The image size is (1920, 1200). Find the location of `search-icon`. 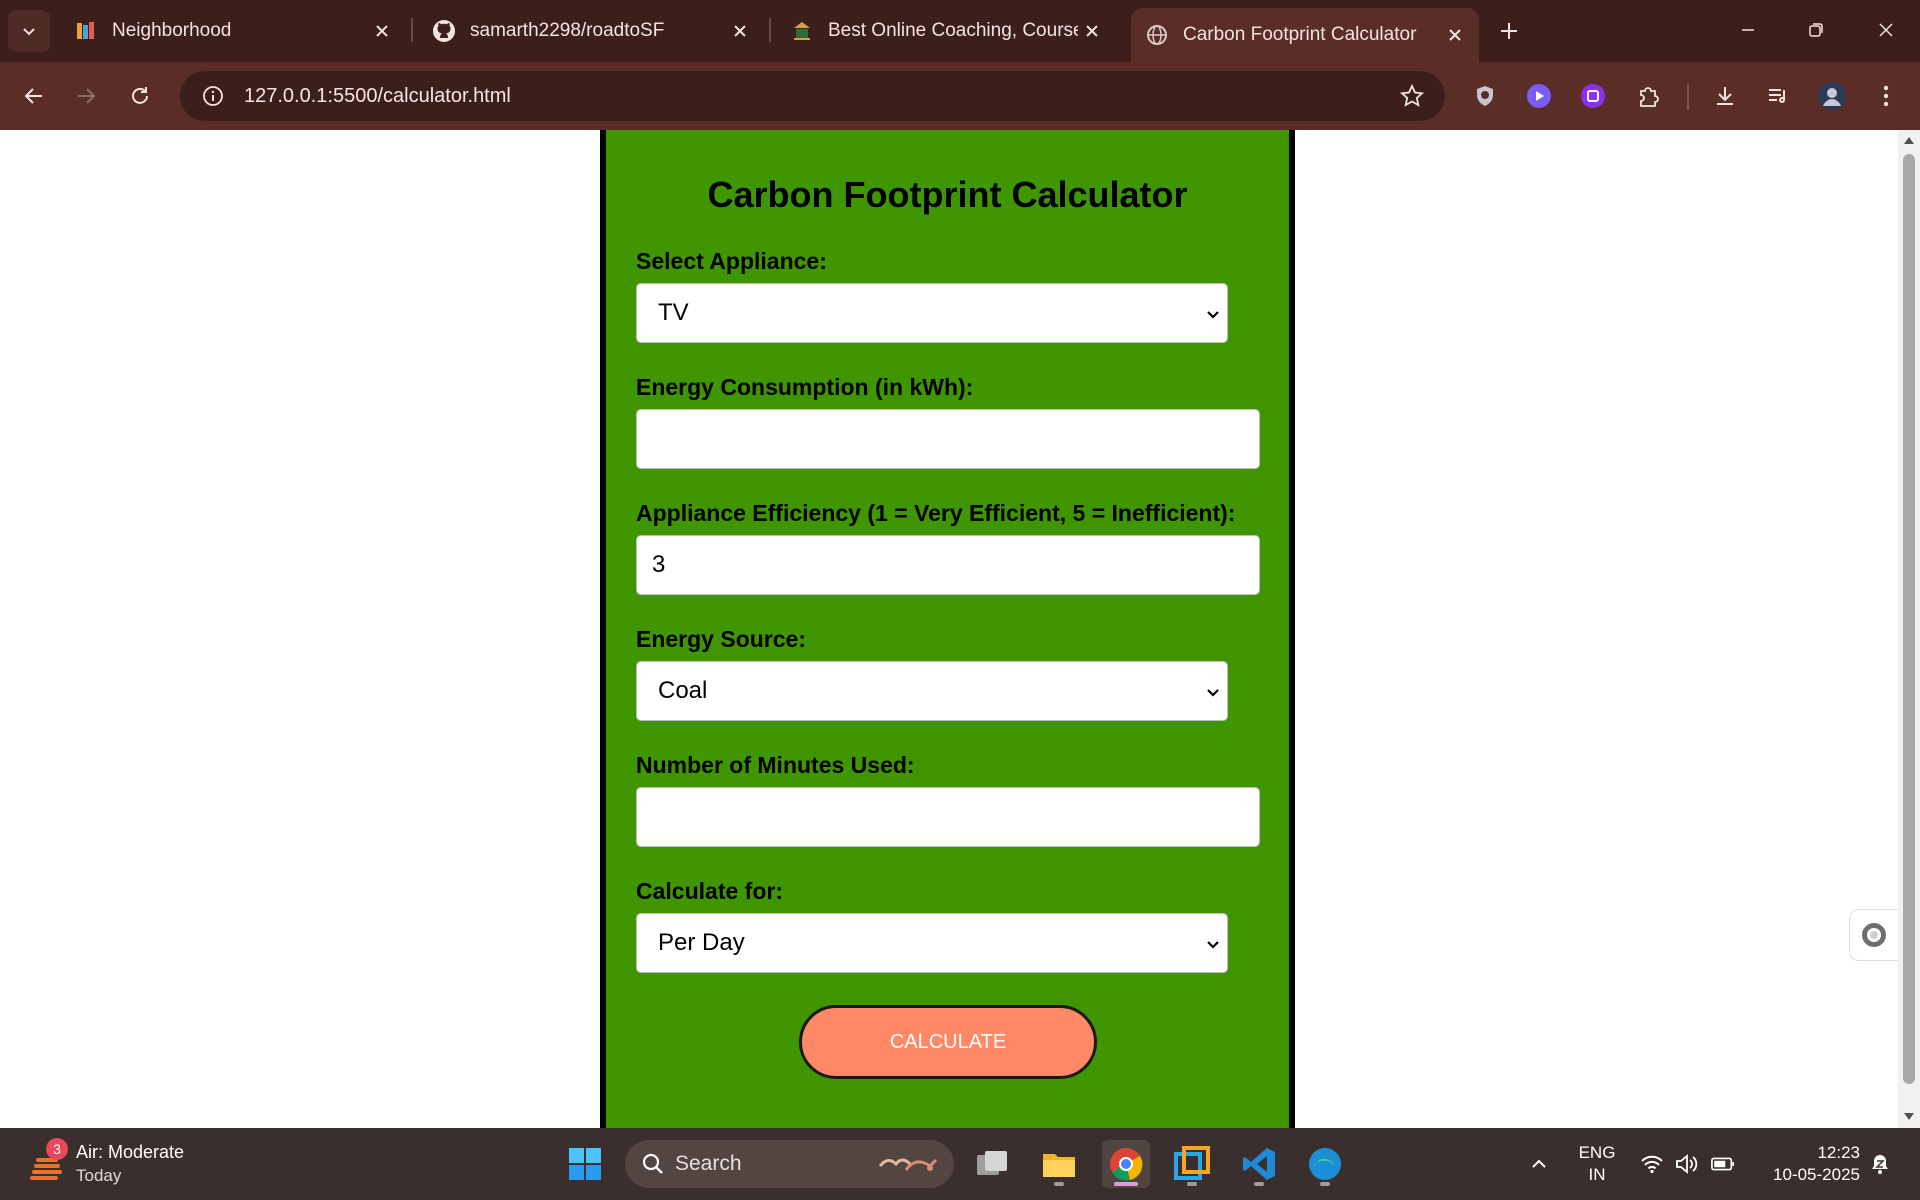

search-icon is located at coordinates (652, 1163).